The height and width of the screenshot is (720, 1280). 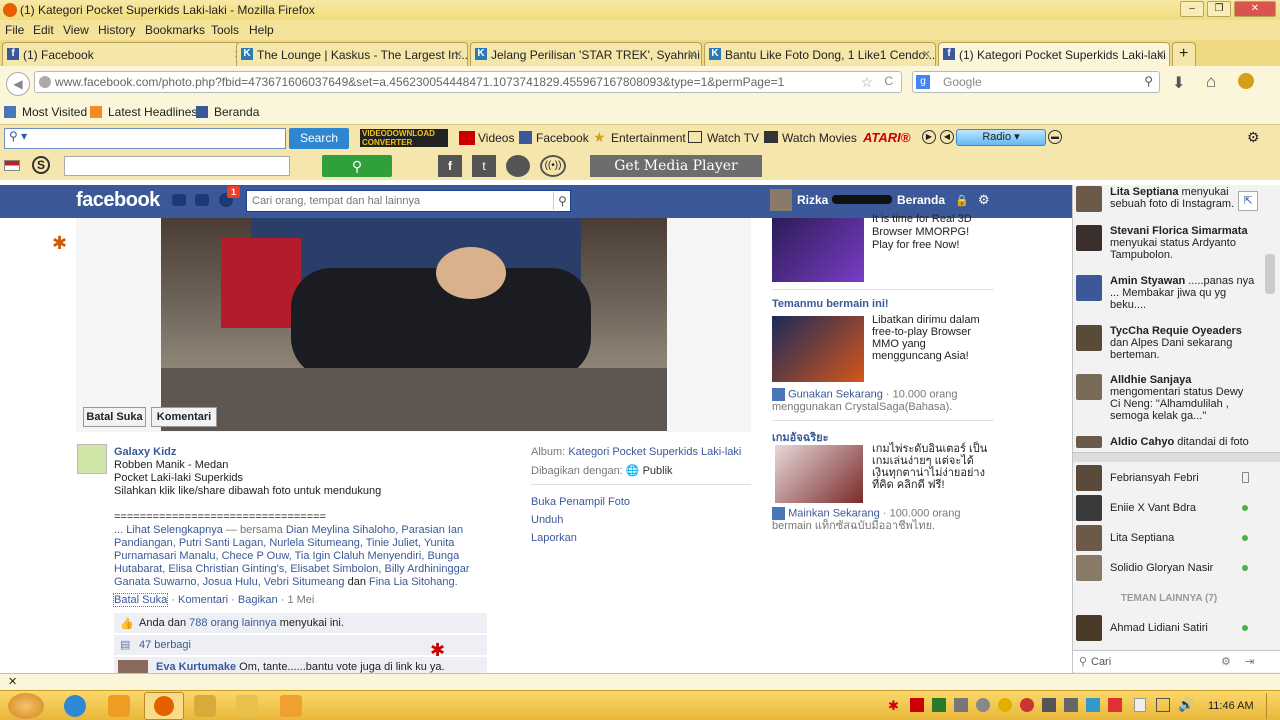 What do you see at coordinates (676, 175) in the screenshot?
I see `media-player-plugin-button: Get Media Player Plugin` at bounding box center [676, 175].